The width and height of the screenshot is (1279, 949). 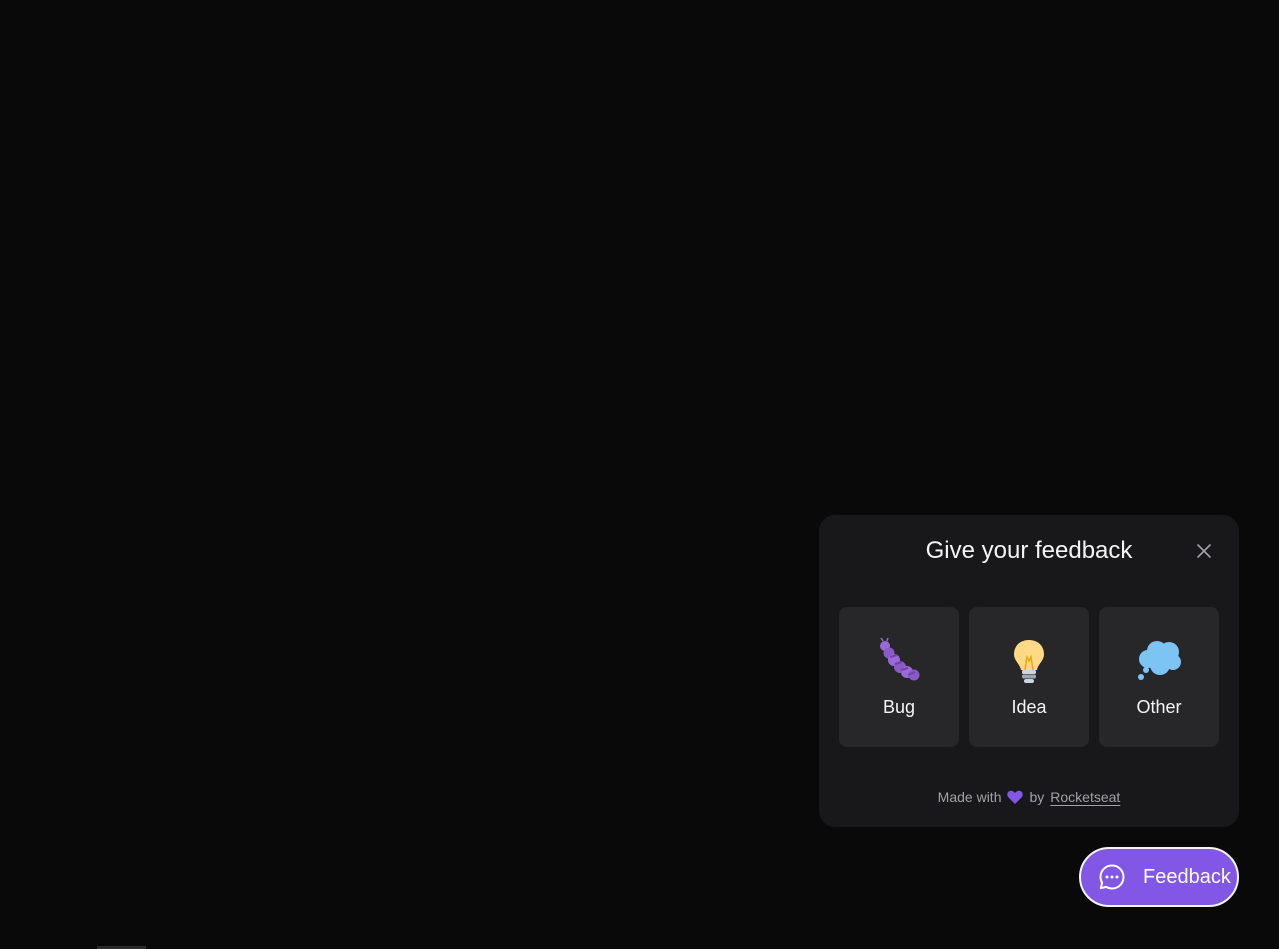 I want to click on option-idea-label: Idea, so click(x=1029, y=707).